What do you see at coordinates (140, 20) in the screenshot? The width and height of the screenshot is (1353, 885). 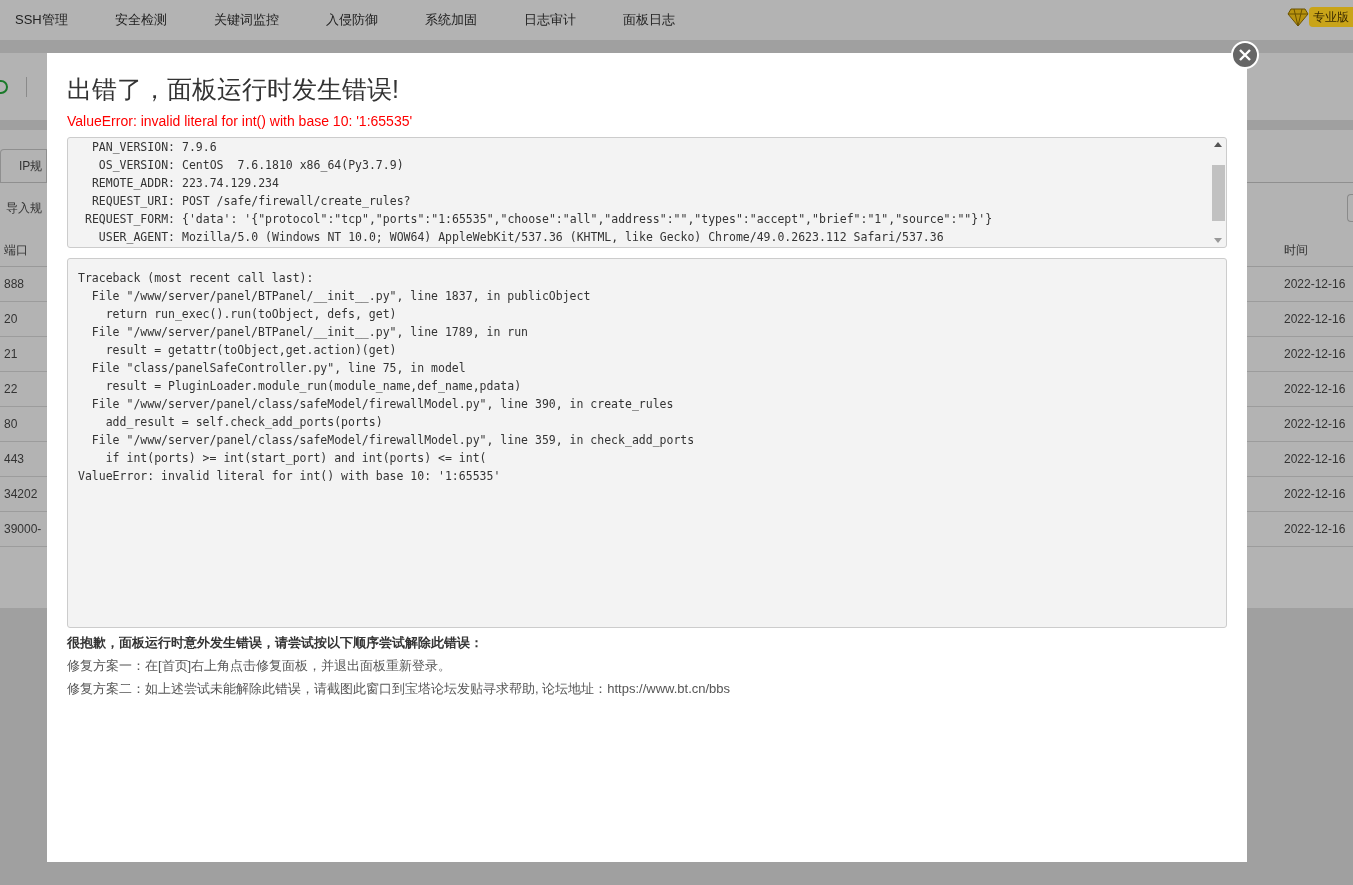 I see `nav-item: 安全检测` at bounding box center [140, 20].